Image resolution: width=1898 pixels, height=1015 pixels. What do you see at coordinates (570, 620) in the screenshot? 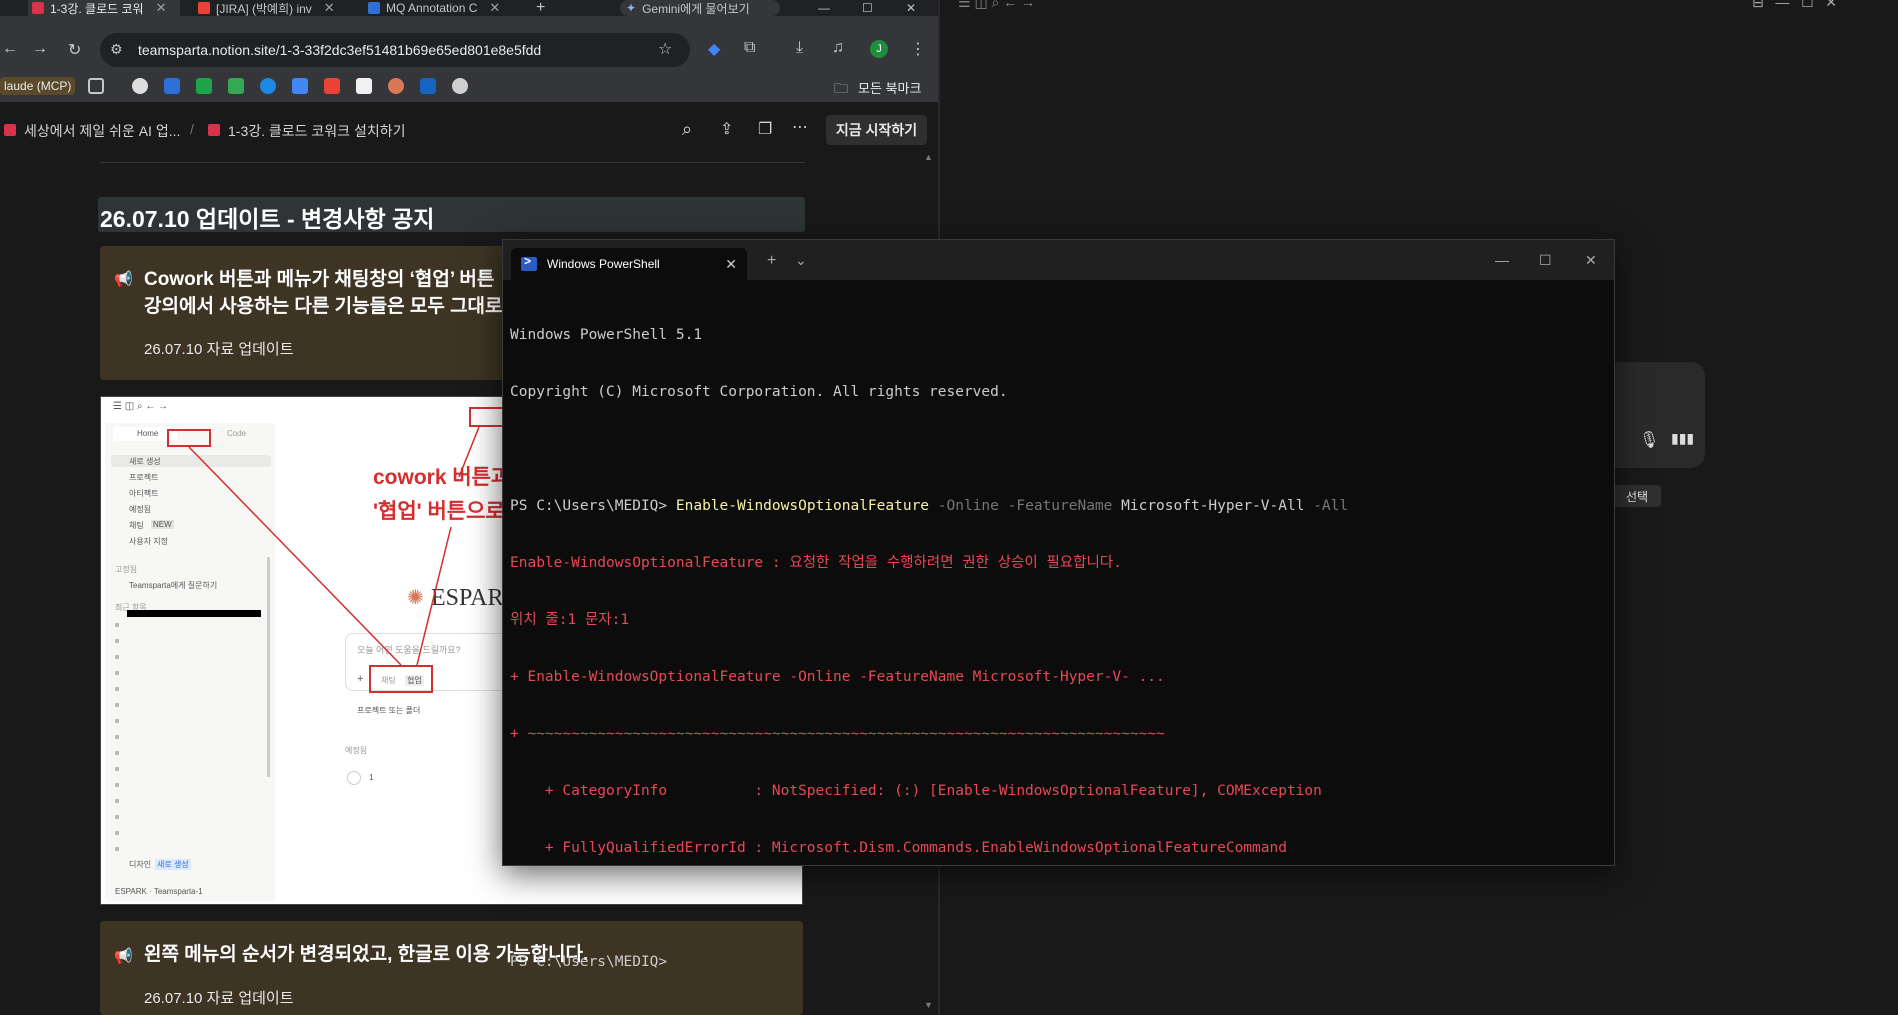
I see `error-line: 위치 줄:1 문자:1` at bounding box center [570, 620].